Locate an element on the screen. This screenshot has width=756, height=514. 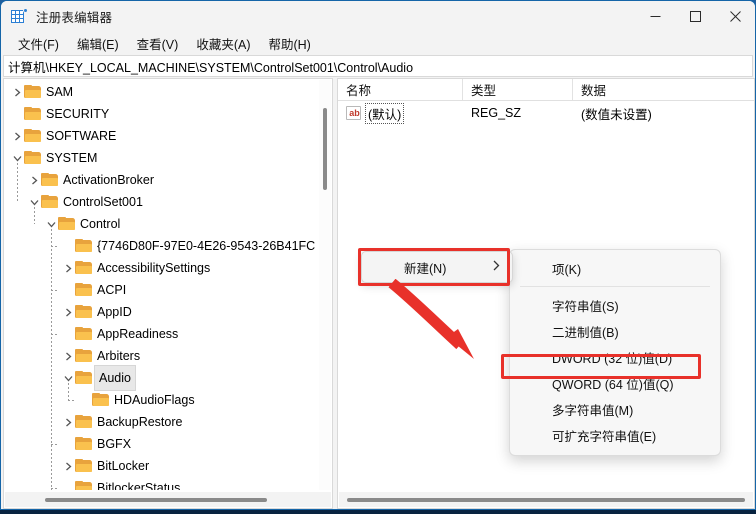
tree-node: BGFX is located at coordinates (161, 444).